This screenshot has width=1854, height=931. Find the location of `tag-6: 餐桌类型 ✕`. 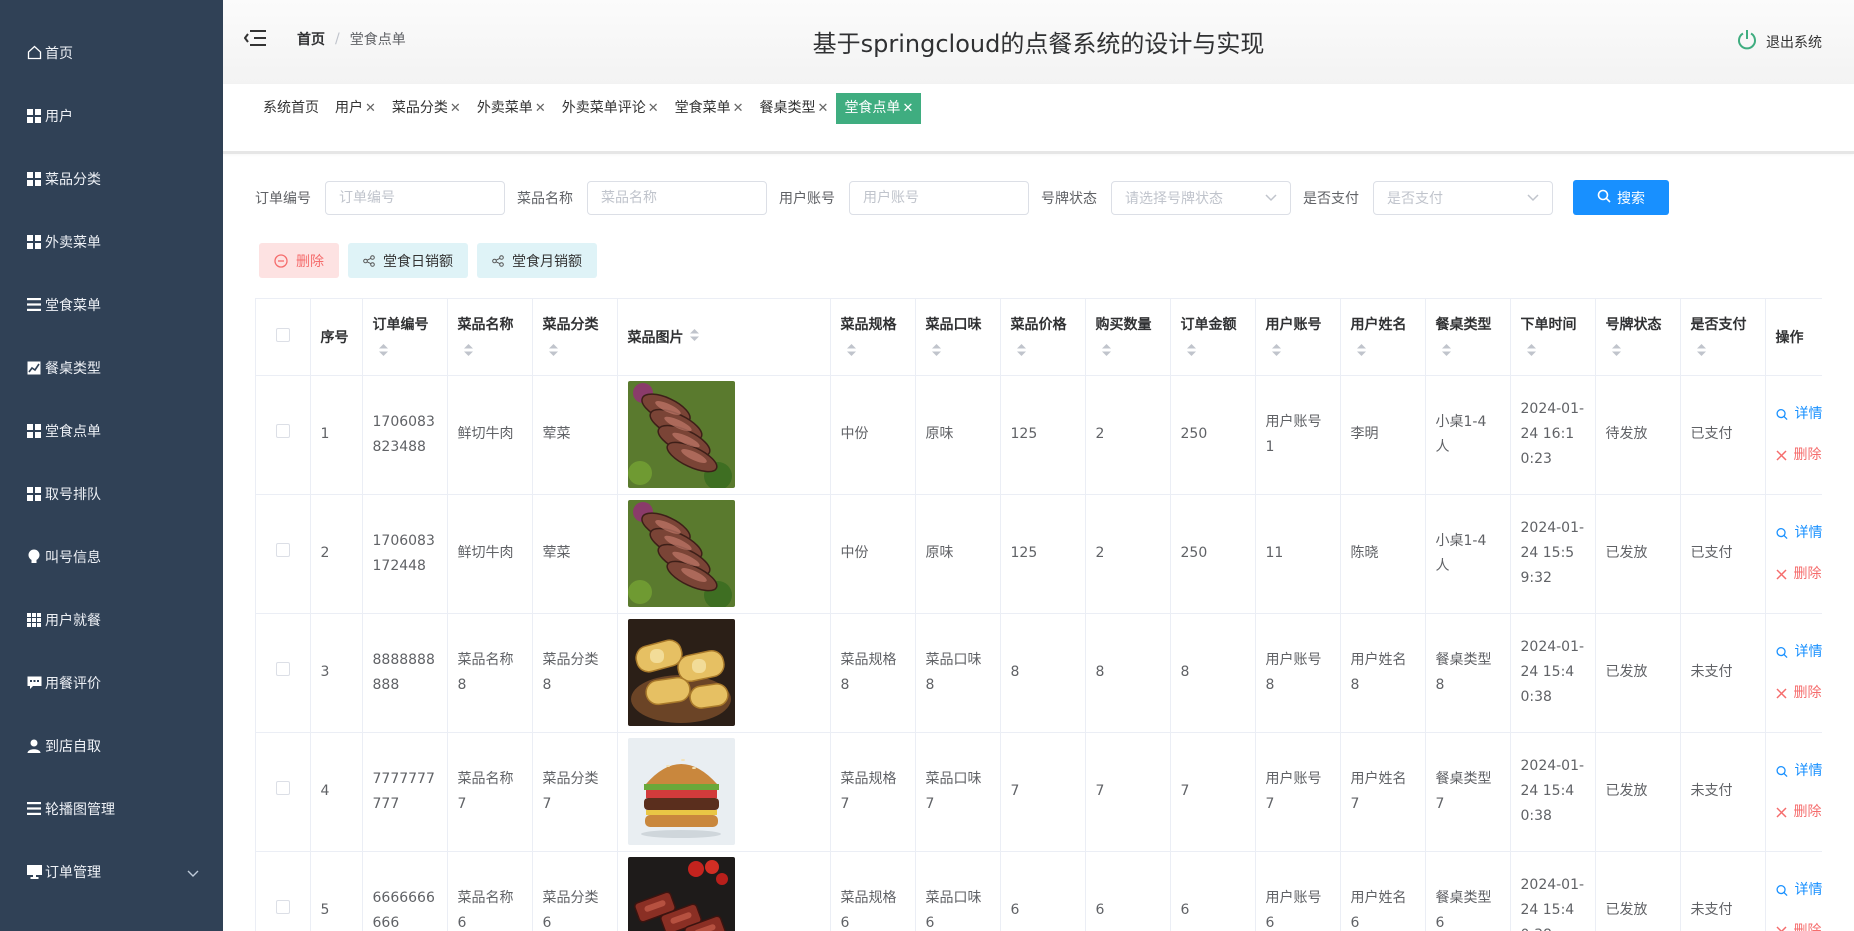

tag-6: 餐桌类型 ✕ is located at coordinates (794, 108).